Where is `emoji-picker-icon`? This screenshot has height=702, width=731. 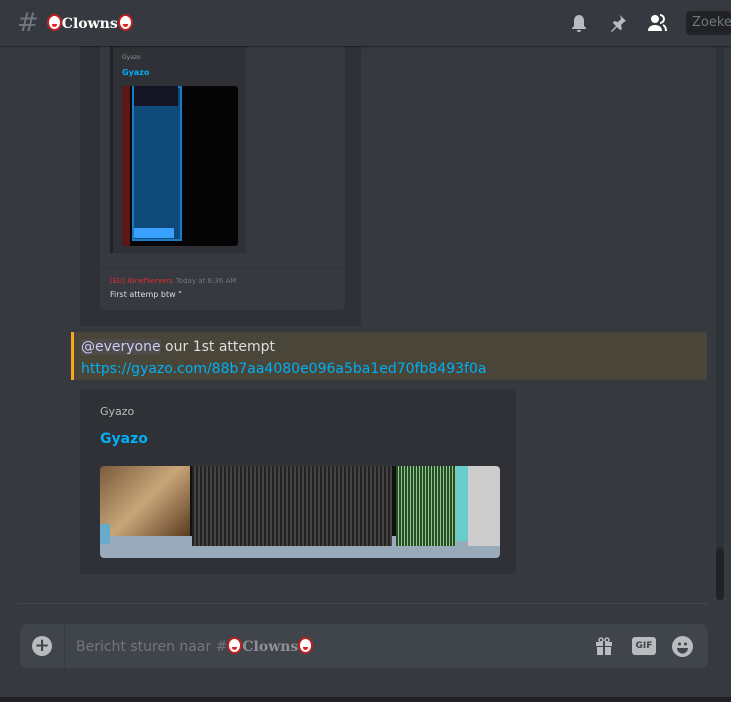 emoji-picker-icon is located at coordinates (682, 646).